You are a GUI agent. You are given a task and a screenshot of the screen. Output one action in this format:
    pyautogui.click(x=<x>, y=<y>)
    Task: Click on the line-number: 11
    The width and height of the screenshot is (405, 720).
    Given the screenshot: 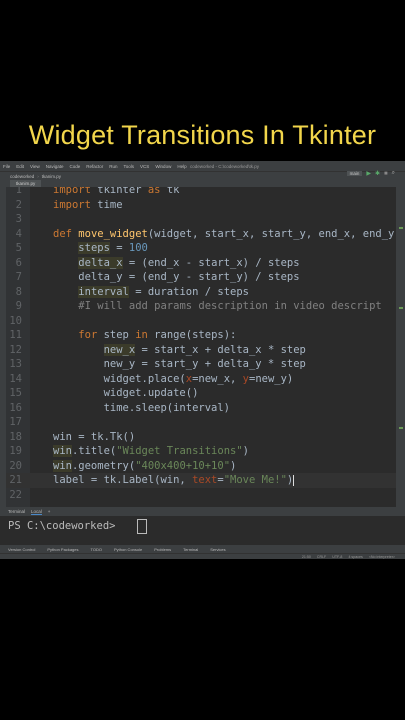 What is the action you would take?
    pyautogui.click(x=15, y=335)
    